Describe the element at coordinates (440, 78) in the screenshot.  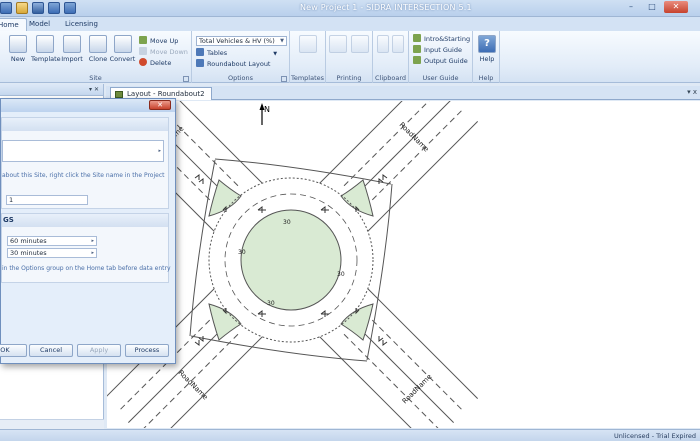
I see `user-guide-group-label: User Guide` at that location.